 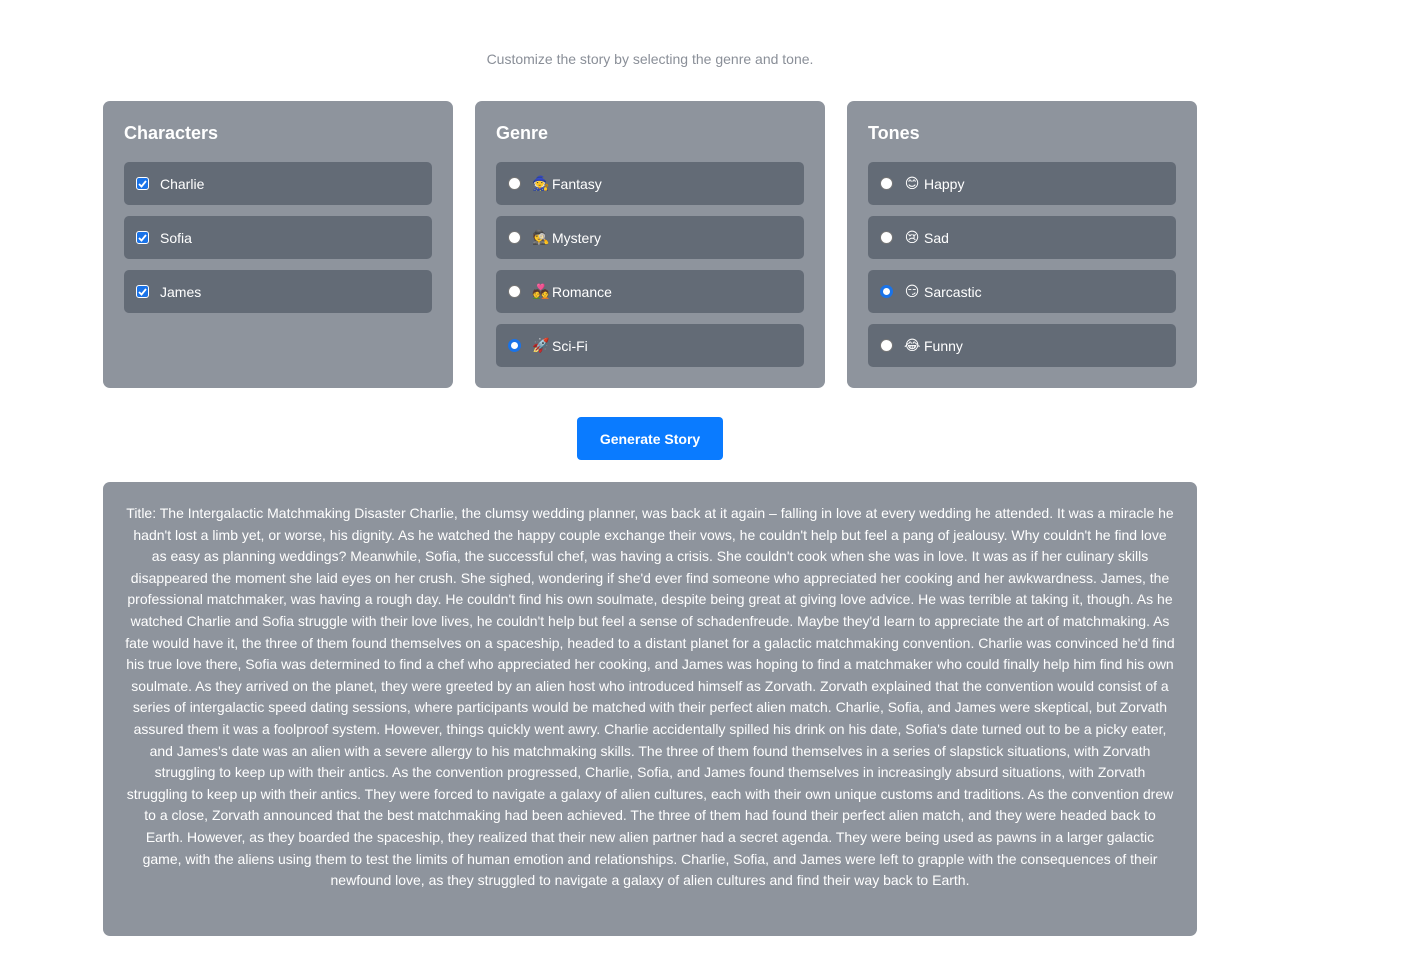 What do you see at coordinates (182, 183) in the screenshot?
I see `character-label: Charlie` at bounding box center [182, 183].